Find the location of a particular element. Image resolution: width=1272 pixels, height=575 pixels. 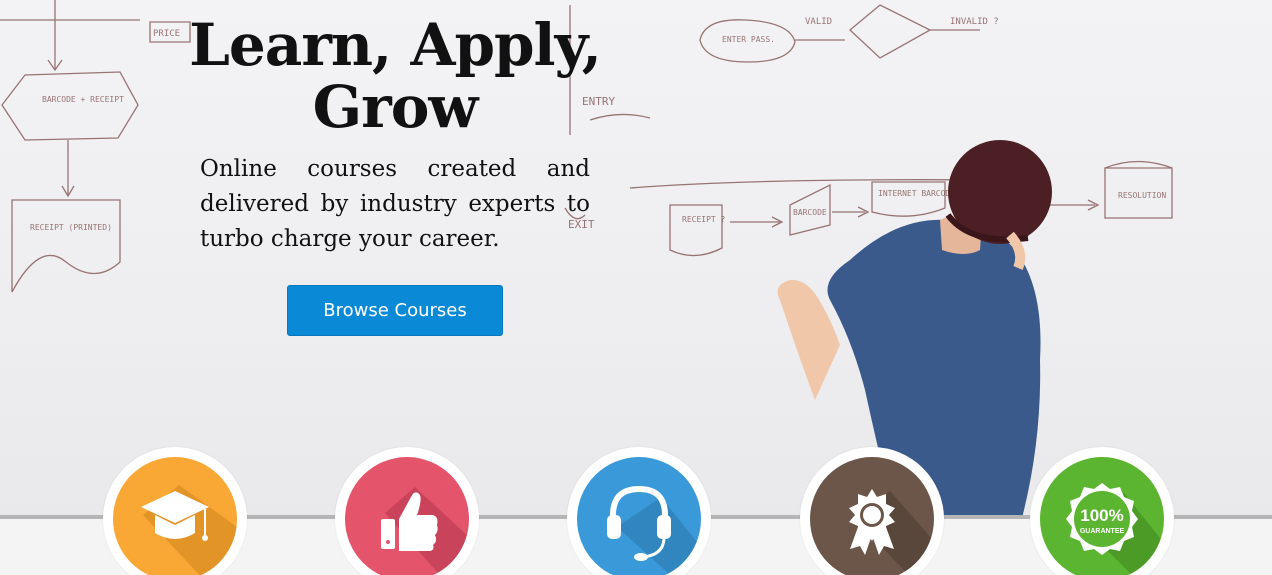

feature-accredited is located at coordinates (872, 511).